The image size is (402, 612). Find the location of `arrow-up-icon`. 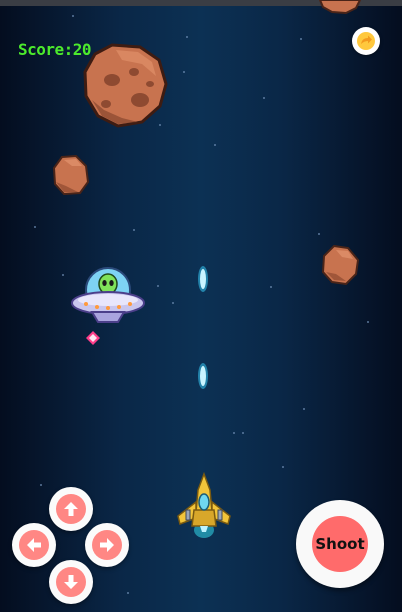

arrow-up-icon is located at coordinates (71, 509).